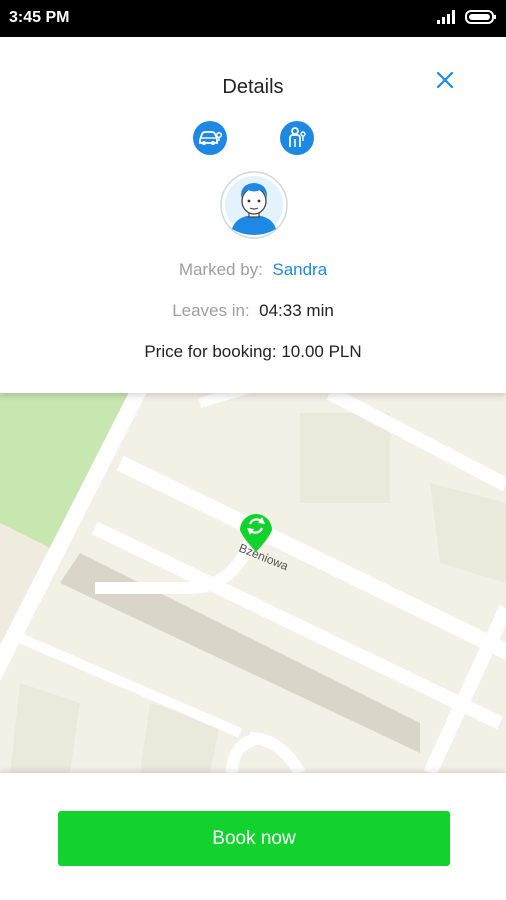  Describe the element at coordinates (220, 269) in the screenshot. I see `marked-by-label: Marked by:` at that location.